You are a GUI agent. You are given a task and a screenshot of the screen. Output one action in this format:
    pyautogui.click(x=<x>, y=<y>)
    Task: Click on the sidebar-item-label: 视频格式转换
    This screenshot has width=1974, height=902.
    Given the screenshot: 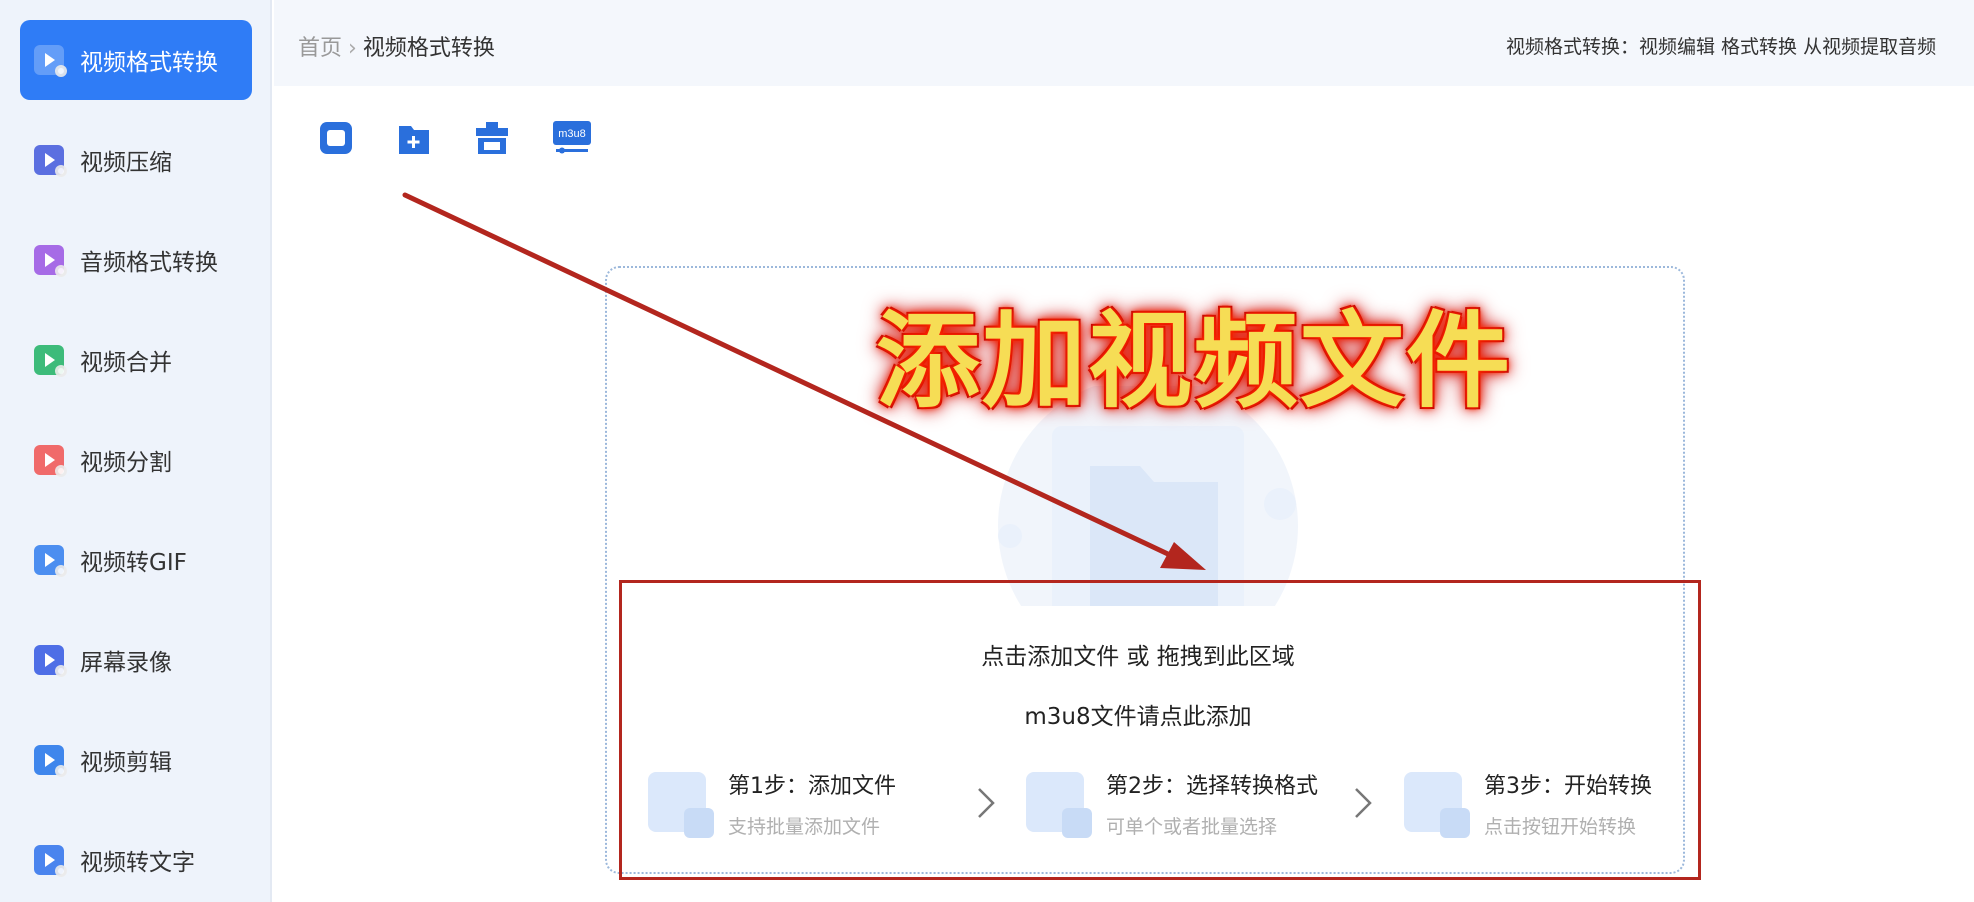 What is the action you would take?
    pyautogui.click(x=149, y=63)
    